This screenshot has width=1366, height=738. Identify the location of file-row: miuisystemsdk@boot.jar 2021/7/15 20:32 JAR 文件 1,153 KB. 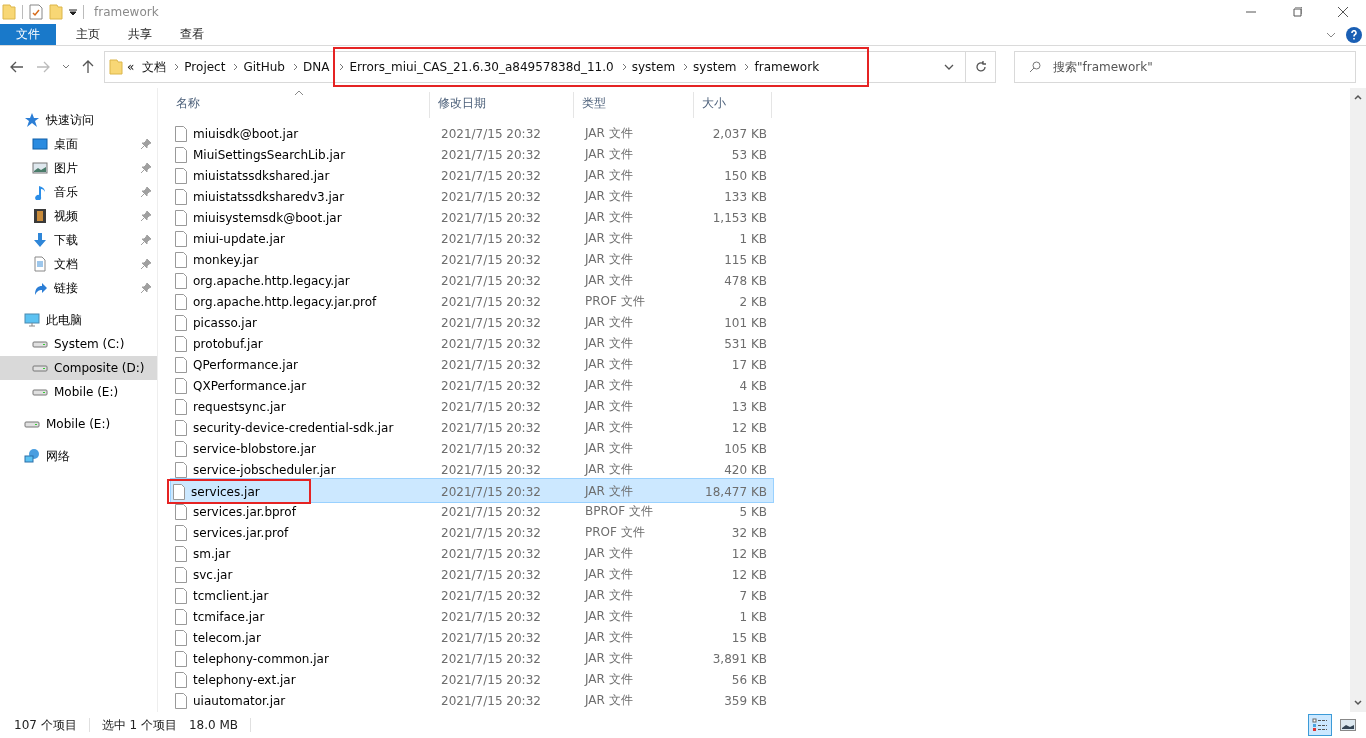
(472, 217).